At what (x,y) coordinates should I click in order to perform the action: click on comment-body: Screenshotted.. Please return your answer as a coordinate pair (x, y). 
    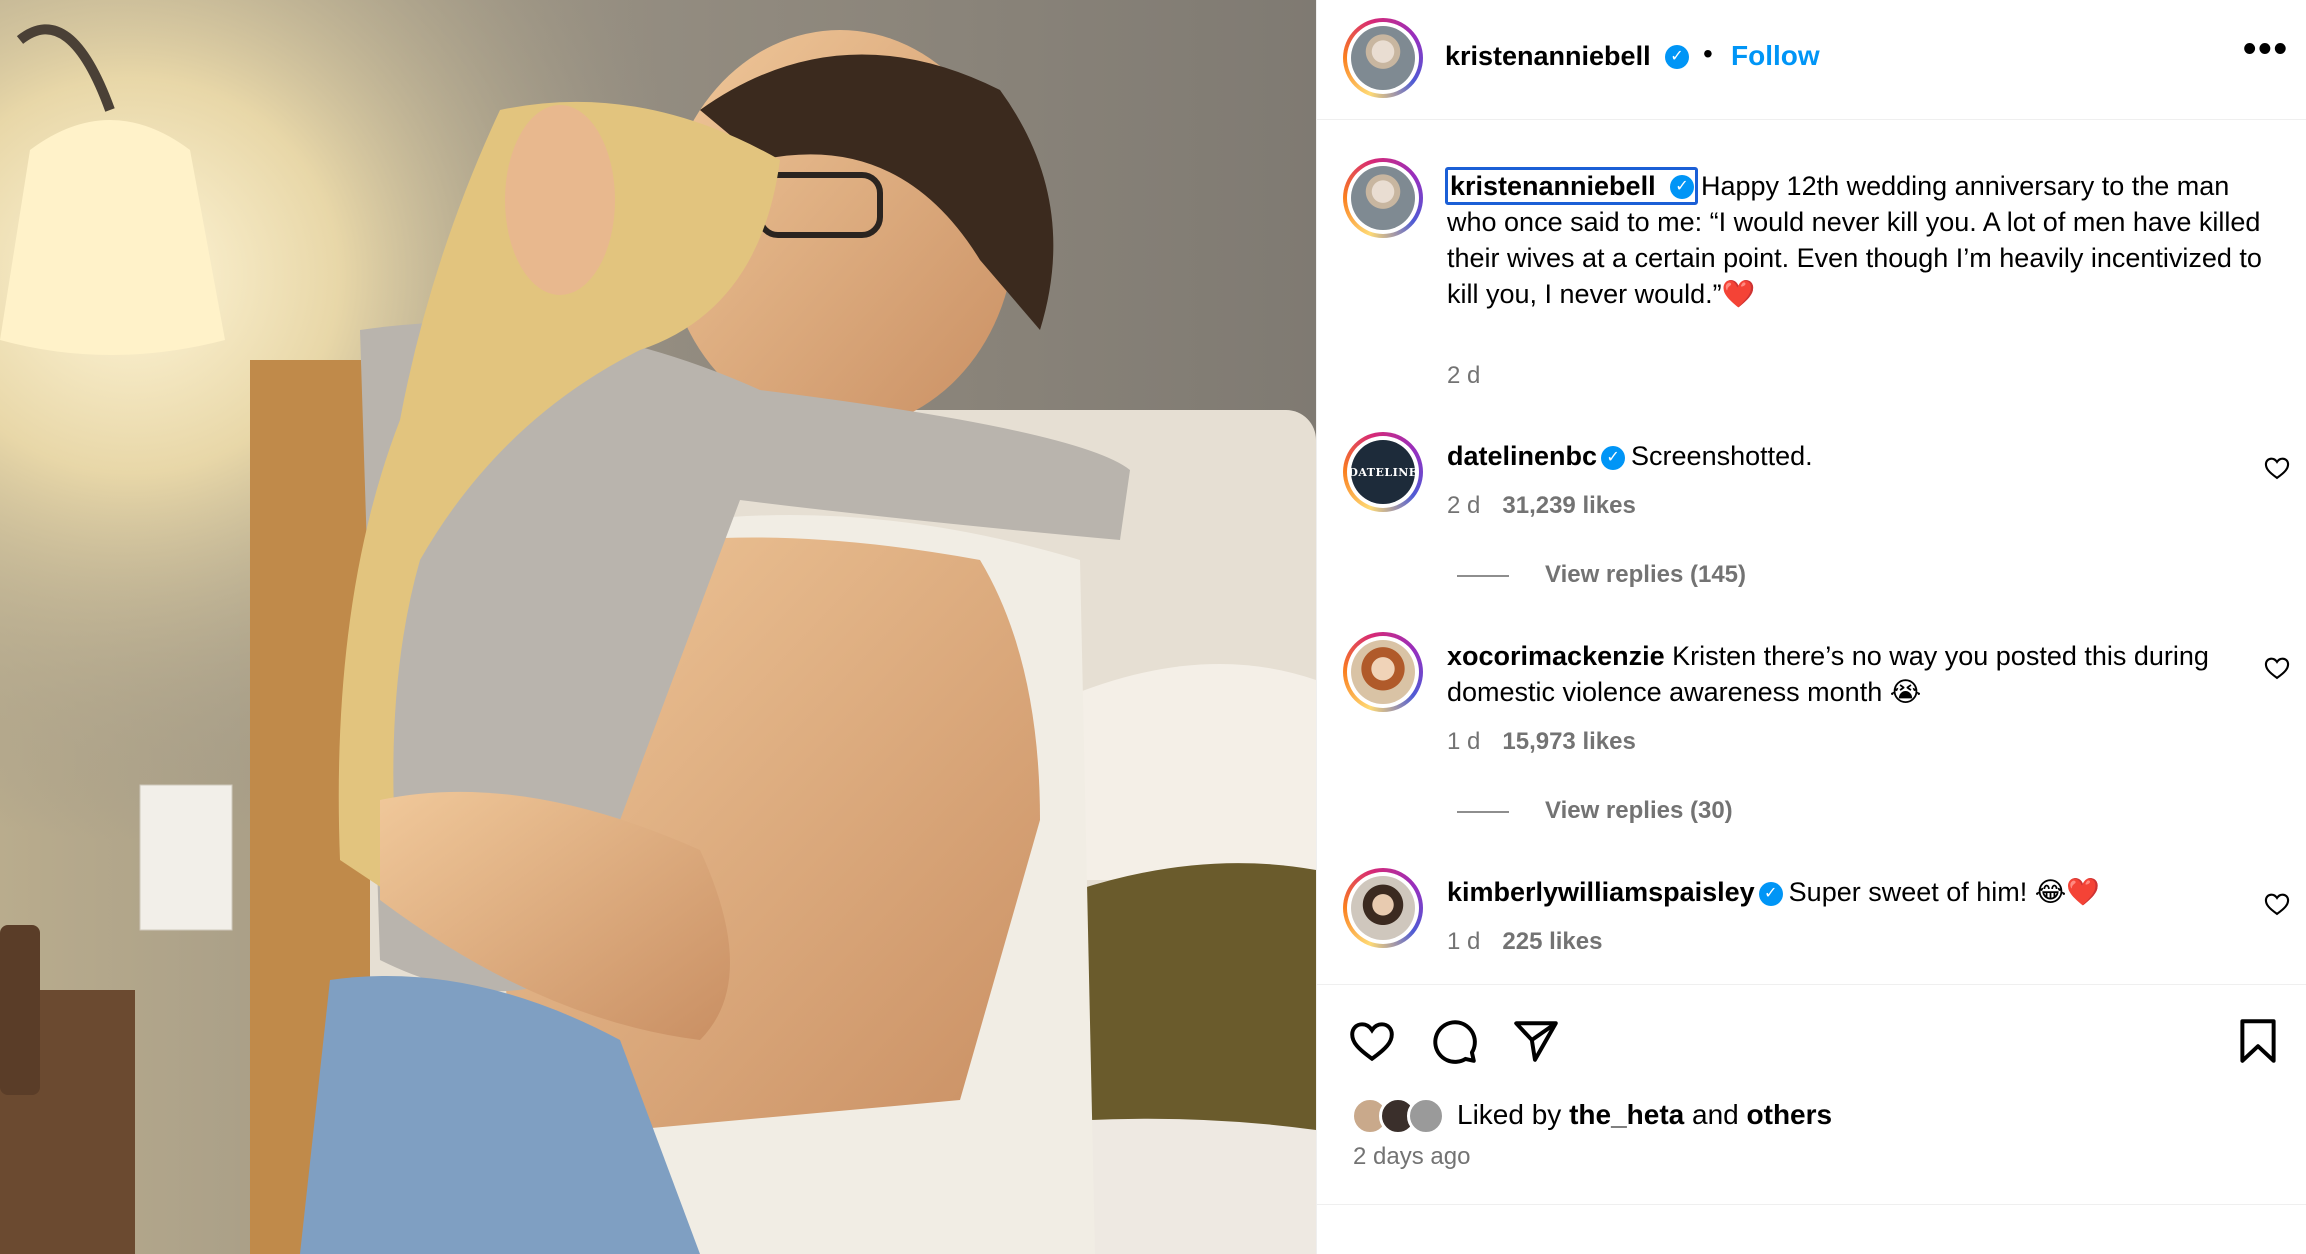
    Looking at the image, I should click on (1722, 456).